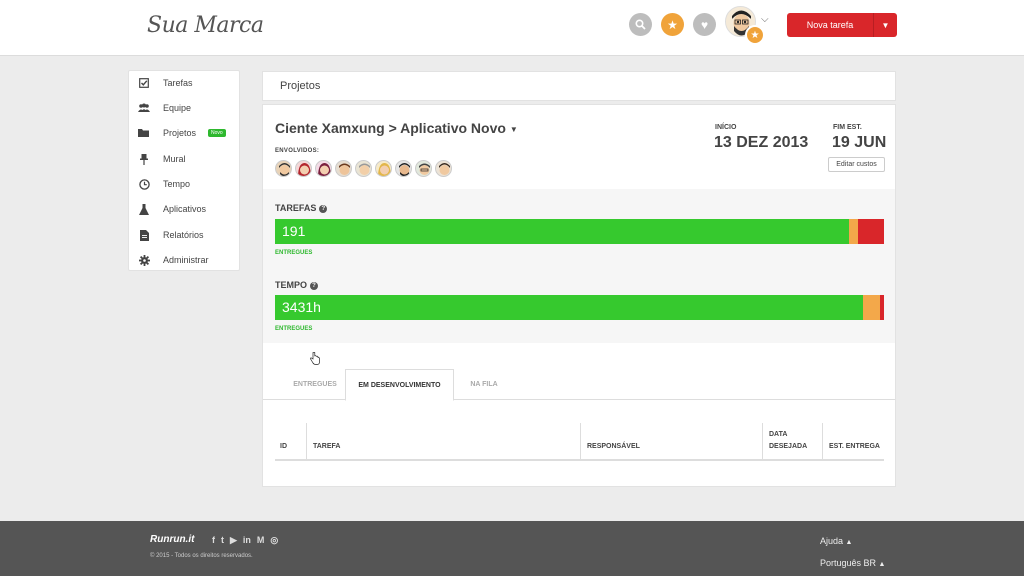 This screenshot has height=576, width=1024. Describe the element at coordinates (830, 25) in the screenshot. I see `new-task-label: Nova tarefa` at that location.